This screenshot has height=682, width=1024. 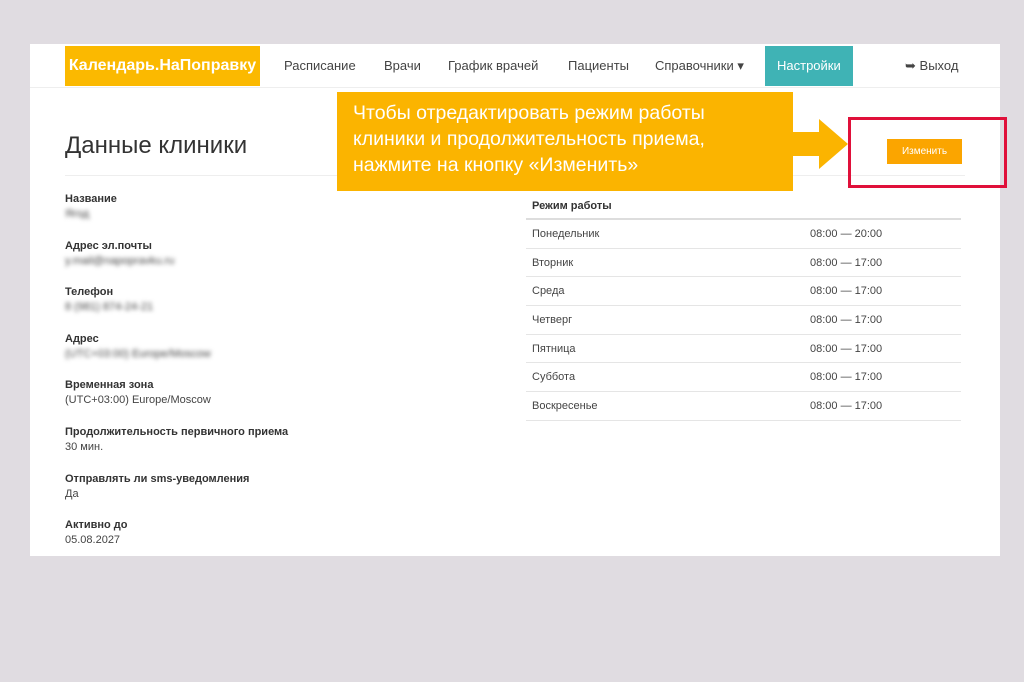 What do you see at coordinates (554, 377) in the screenshot?
I see `day-name: Суббота` at bounding box center [554, 377].